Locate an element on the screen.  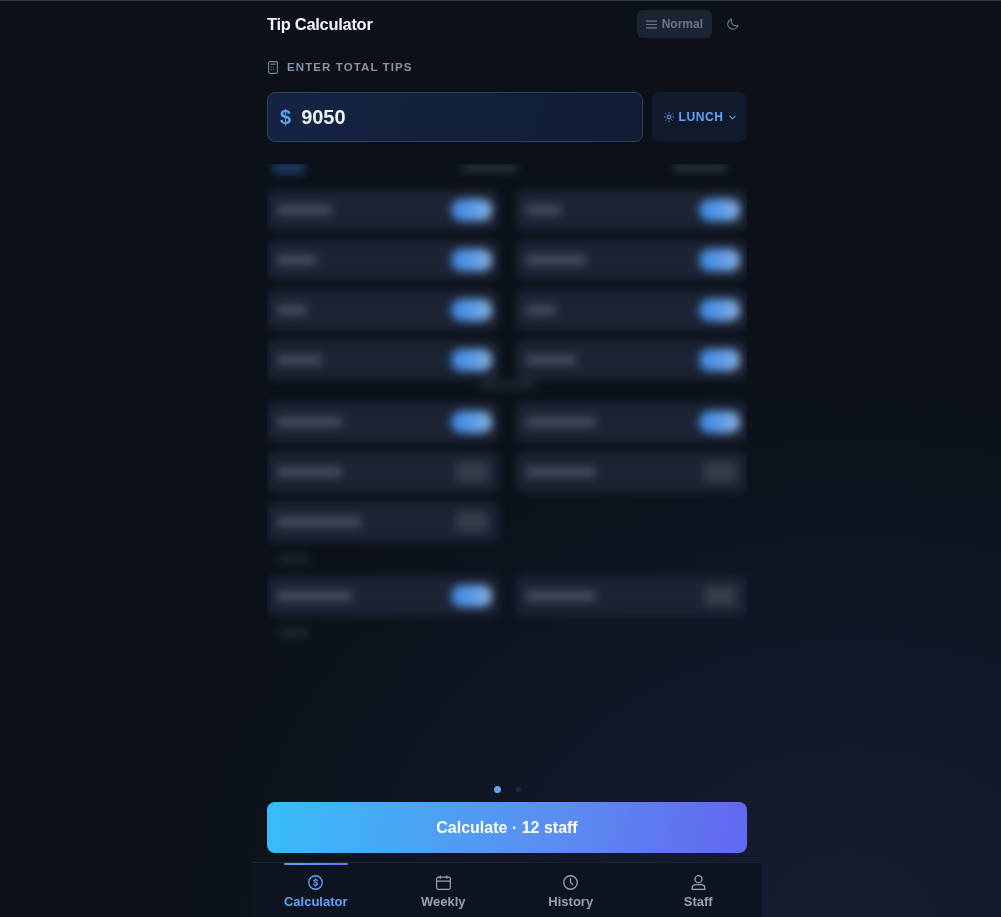
nav-tab: Staff is located at coordinates (698, 890).